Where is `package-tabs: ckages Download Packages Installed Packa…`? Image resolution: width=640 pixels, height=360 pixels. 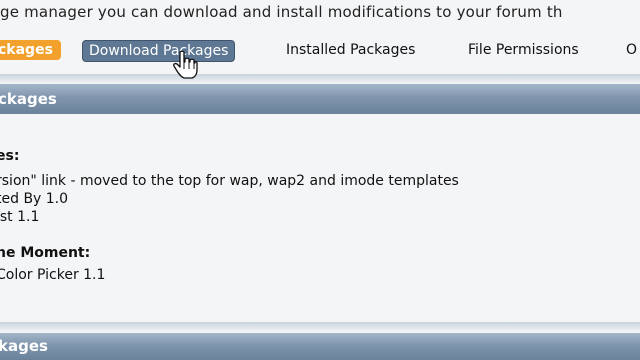 package-tabs: ckages Download Packages Installed Packa… is located at coordinates (320, 51).